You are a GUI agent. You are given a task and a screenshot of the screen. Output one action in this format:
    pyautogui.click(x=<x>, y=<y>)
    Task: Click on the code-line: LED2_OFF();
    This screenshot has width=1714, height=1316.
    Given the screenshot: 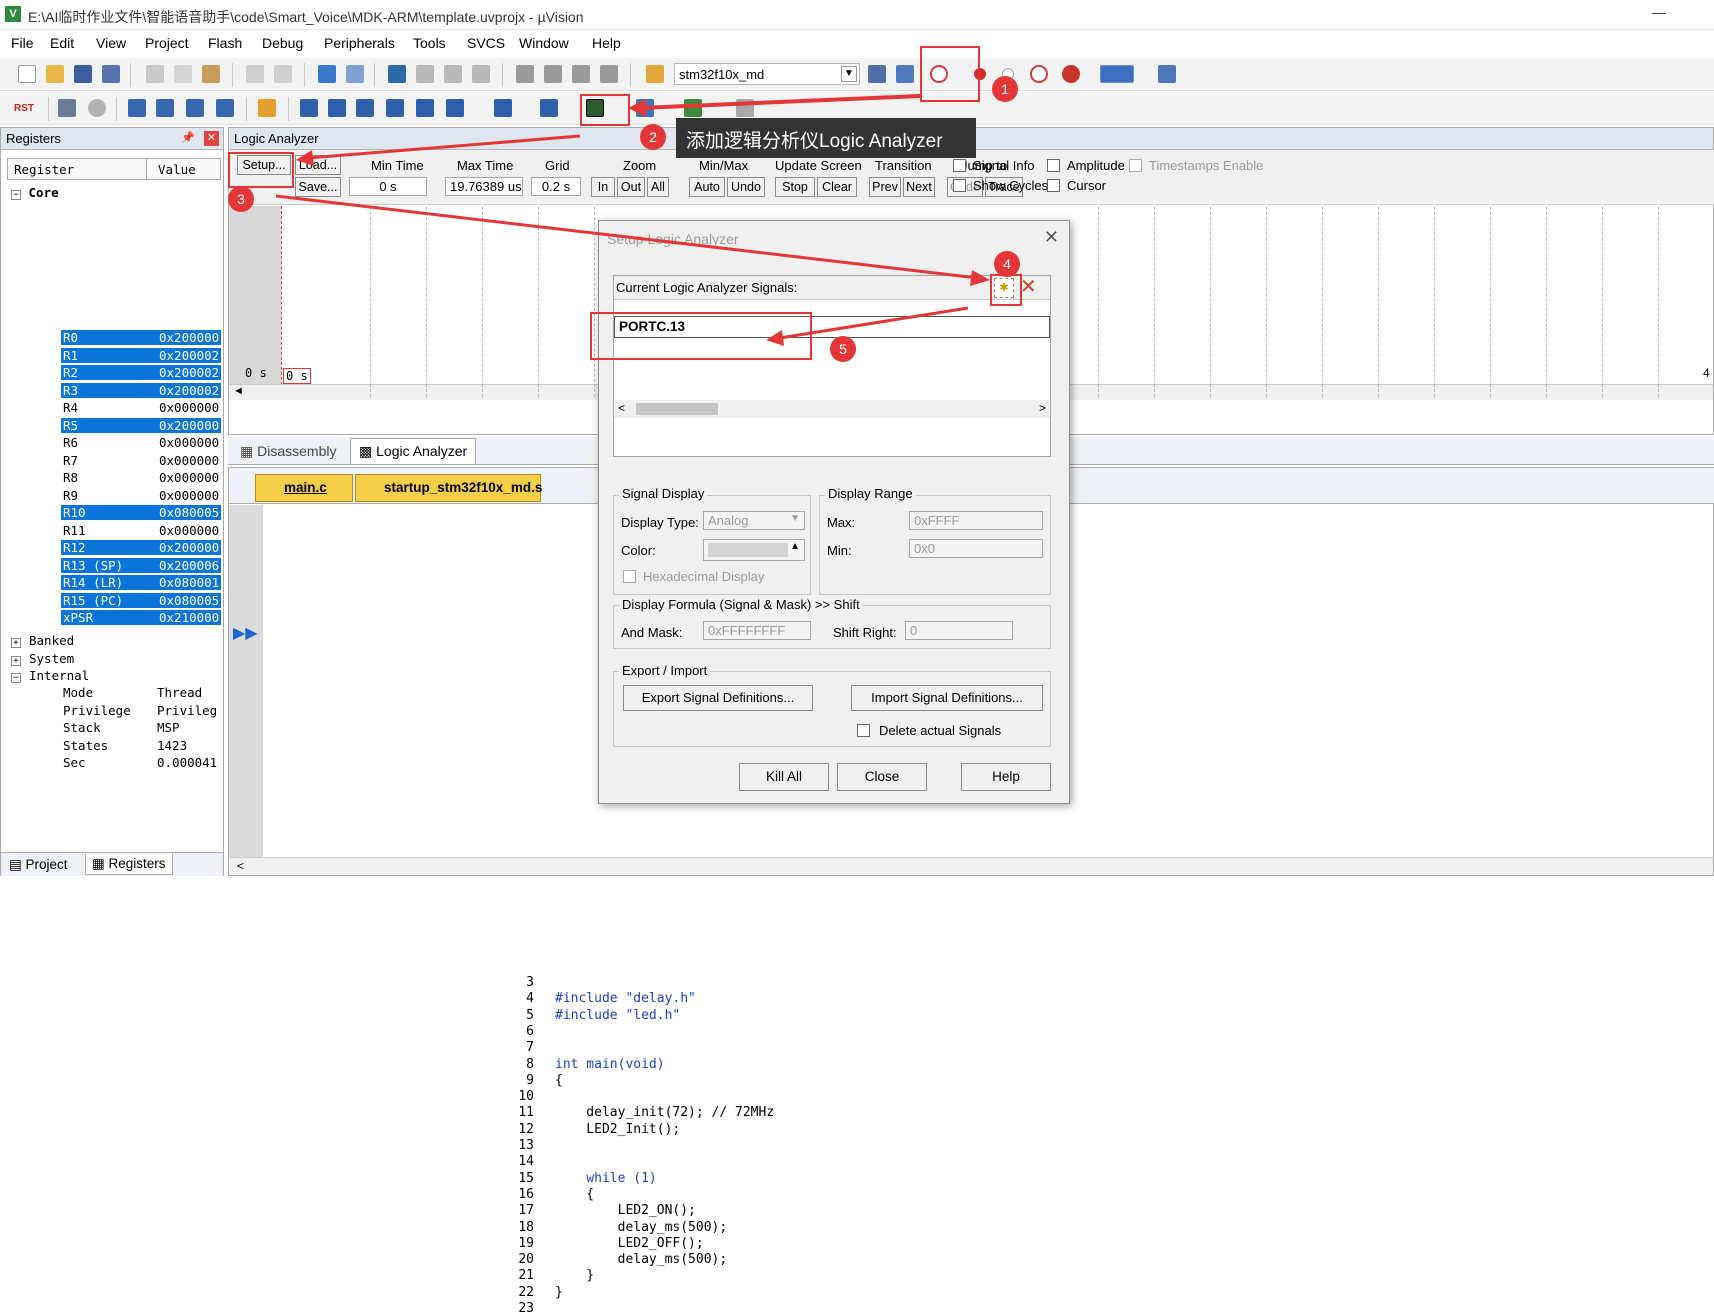 What is the action you would take?
    pyautogui.click(x=629, y=1243)
    